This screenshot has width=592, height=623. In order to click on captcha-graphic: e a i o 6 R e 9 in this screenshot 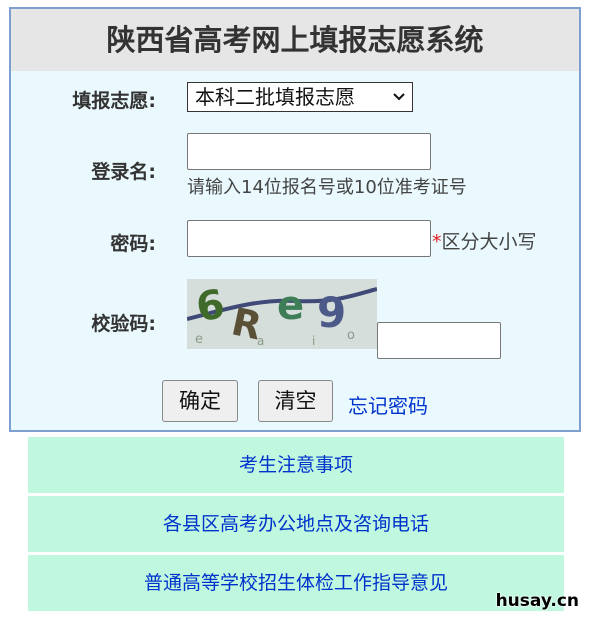, I will do `click(282, 314)`.